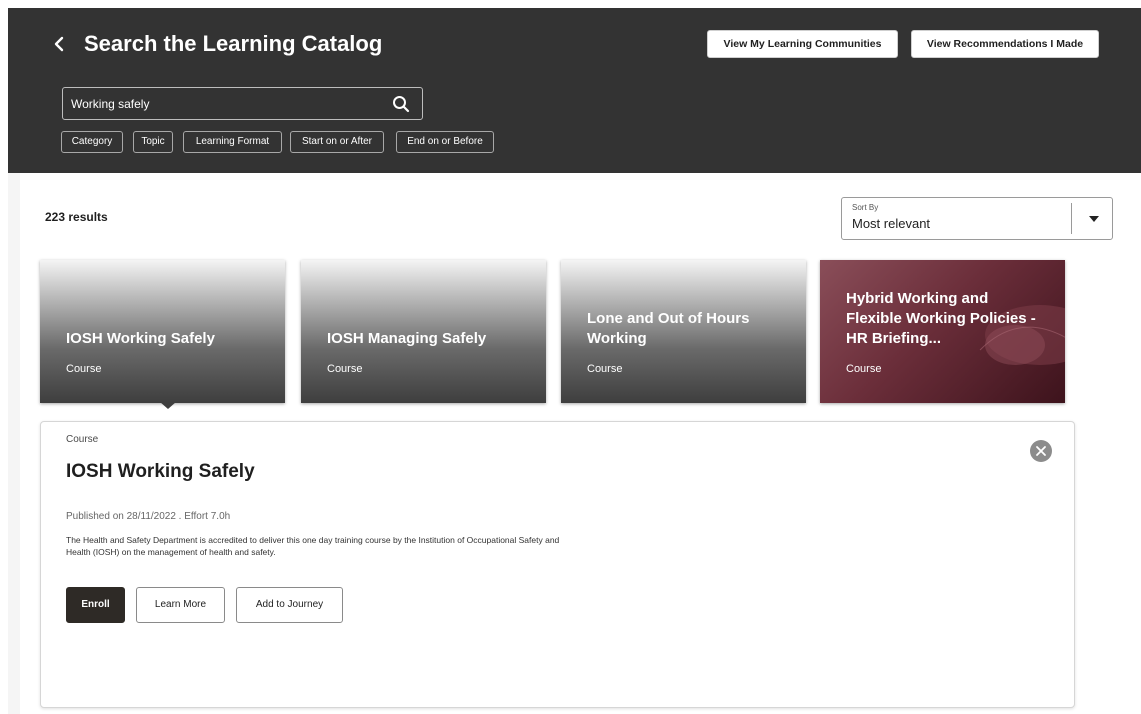 This screenshot has height=714, width=1141. Describe the element at coordinates (233, 43) in the screenshot. I see `page-title: Search the Learning Catalog` at that location.